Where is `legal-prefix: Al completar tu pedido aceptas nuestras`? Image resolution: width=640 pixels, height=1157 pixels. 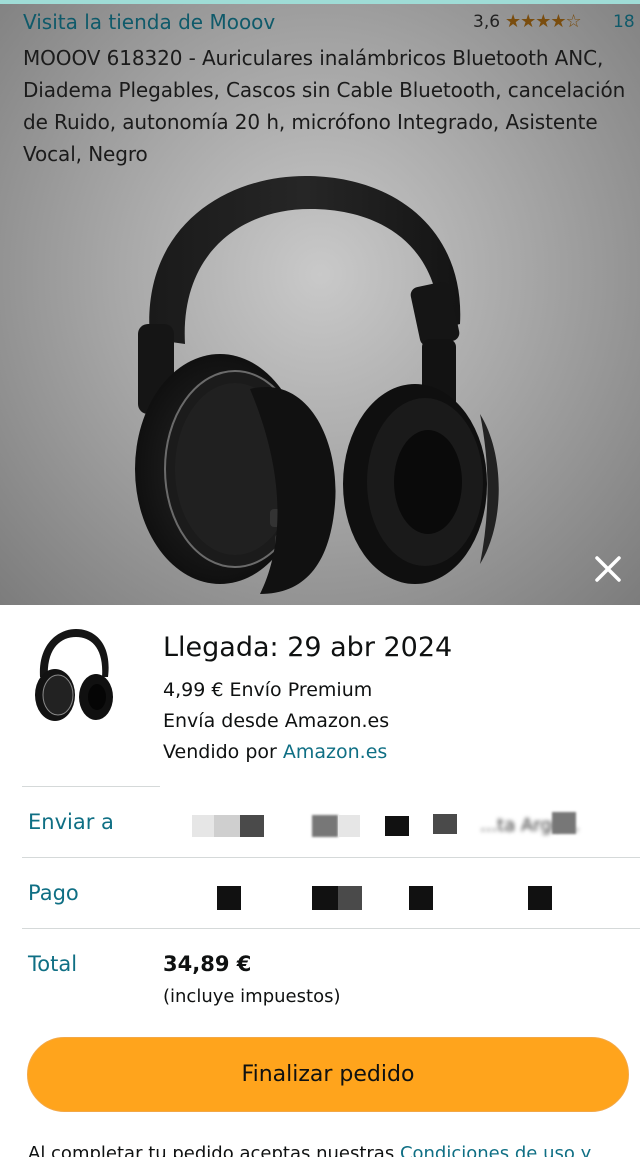
legal-prefix: Al completar tu pedido aceptas nuestras is located at coordinates (214, 1150).